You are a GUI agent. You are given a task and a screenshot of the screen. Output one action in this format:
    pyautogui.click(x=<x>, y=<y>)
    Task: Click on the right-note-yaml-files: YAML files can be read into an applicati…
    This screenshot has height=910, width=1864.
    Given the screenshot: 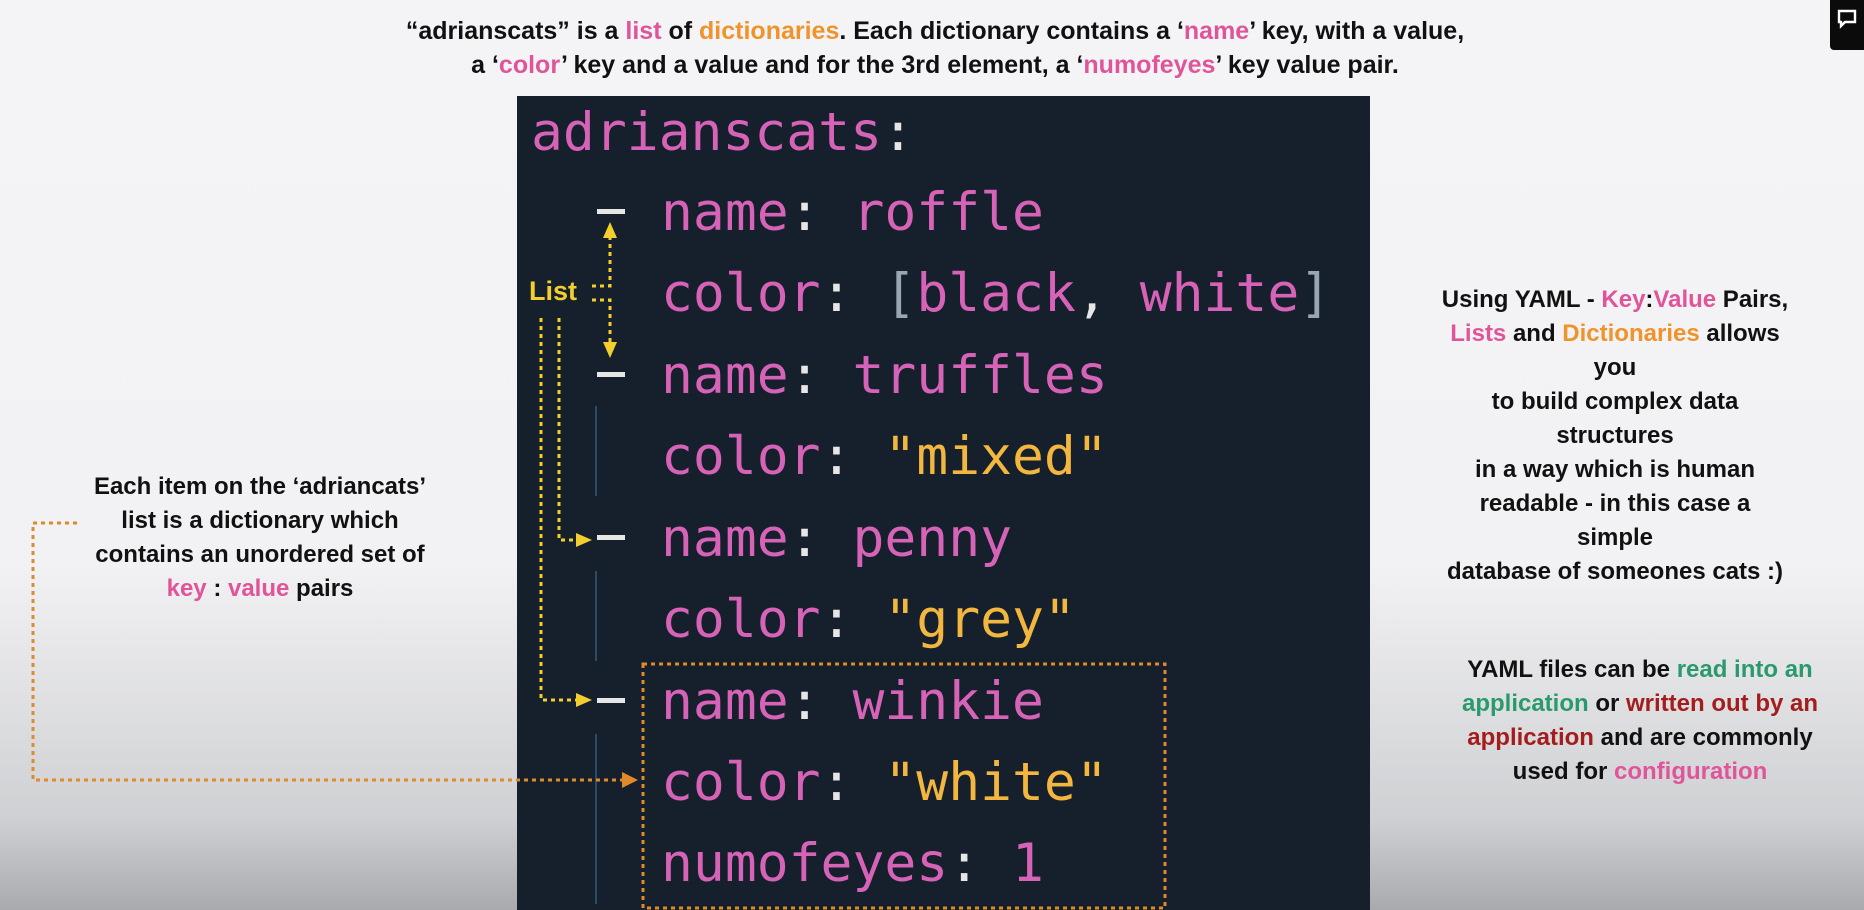 What is the action you would take?
    pyautogui.click(x=1640, y=721)
    